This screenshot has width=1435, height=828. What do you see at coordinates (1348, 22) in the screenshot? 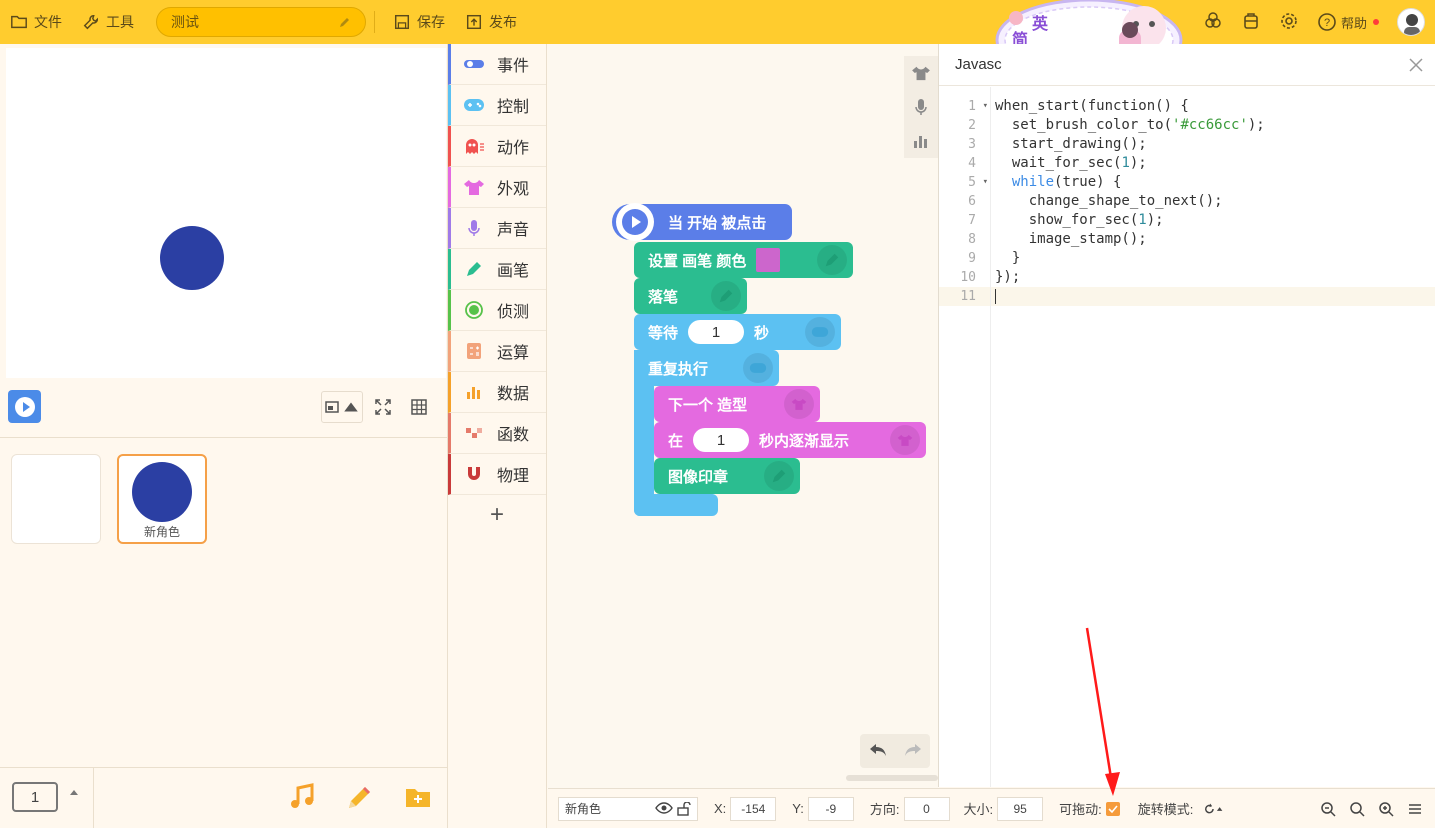
I see `help-button: ? 帮助` at bounding box center [1348, 22].